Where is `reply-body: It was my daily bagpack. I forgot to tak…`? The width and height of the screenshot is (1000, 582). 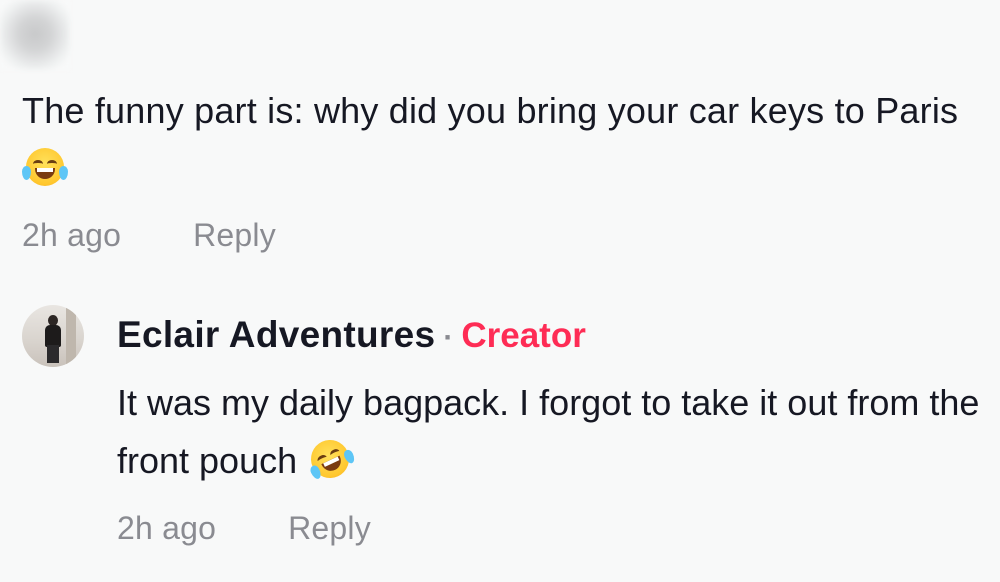 reply-body: It was my daily bagpack. I forgot to tak… is located at coordinates (548, 431).